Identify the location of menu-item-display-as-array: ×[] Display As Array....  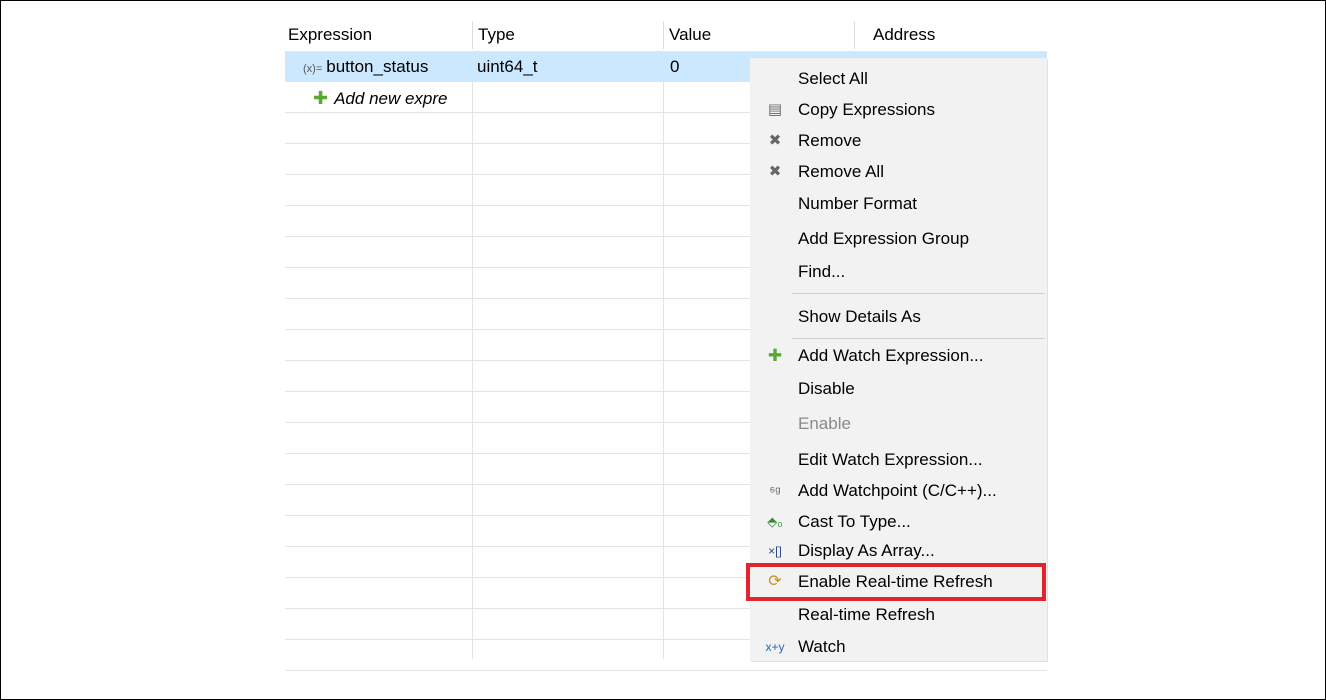
(898, 551).